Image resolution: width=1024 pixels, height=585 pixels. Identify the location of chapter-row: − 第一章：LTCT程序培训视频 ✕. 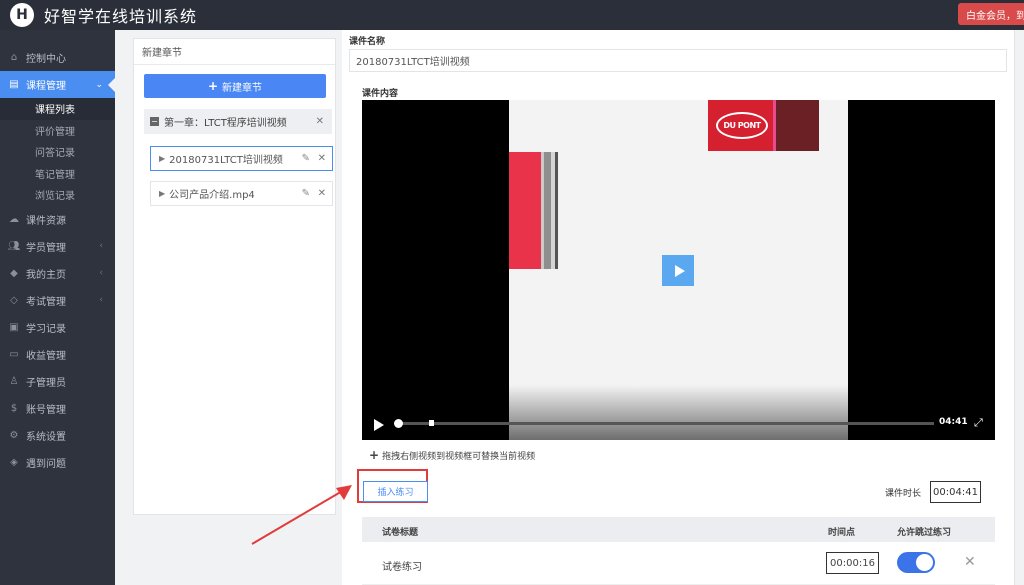
(238, 121).